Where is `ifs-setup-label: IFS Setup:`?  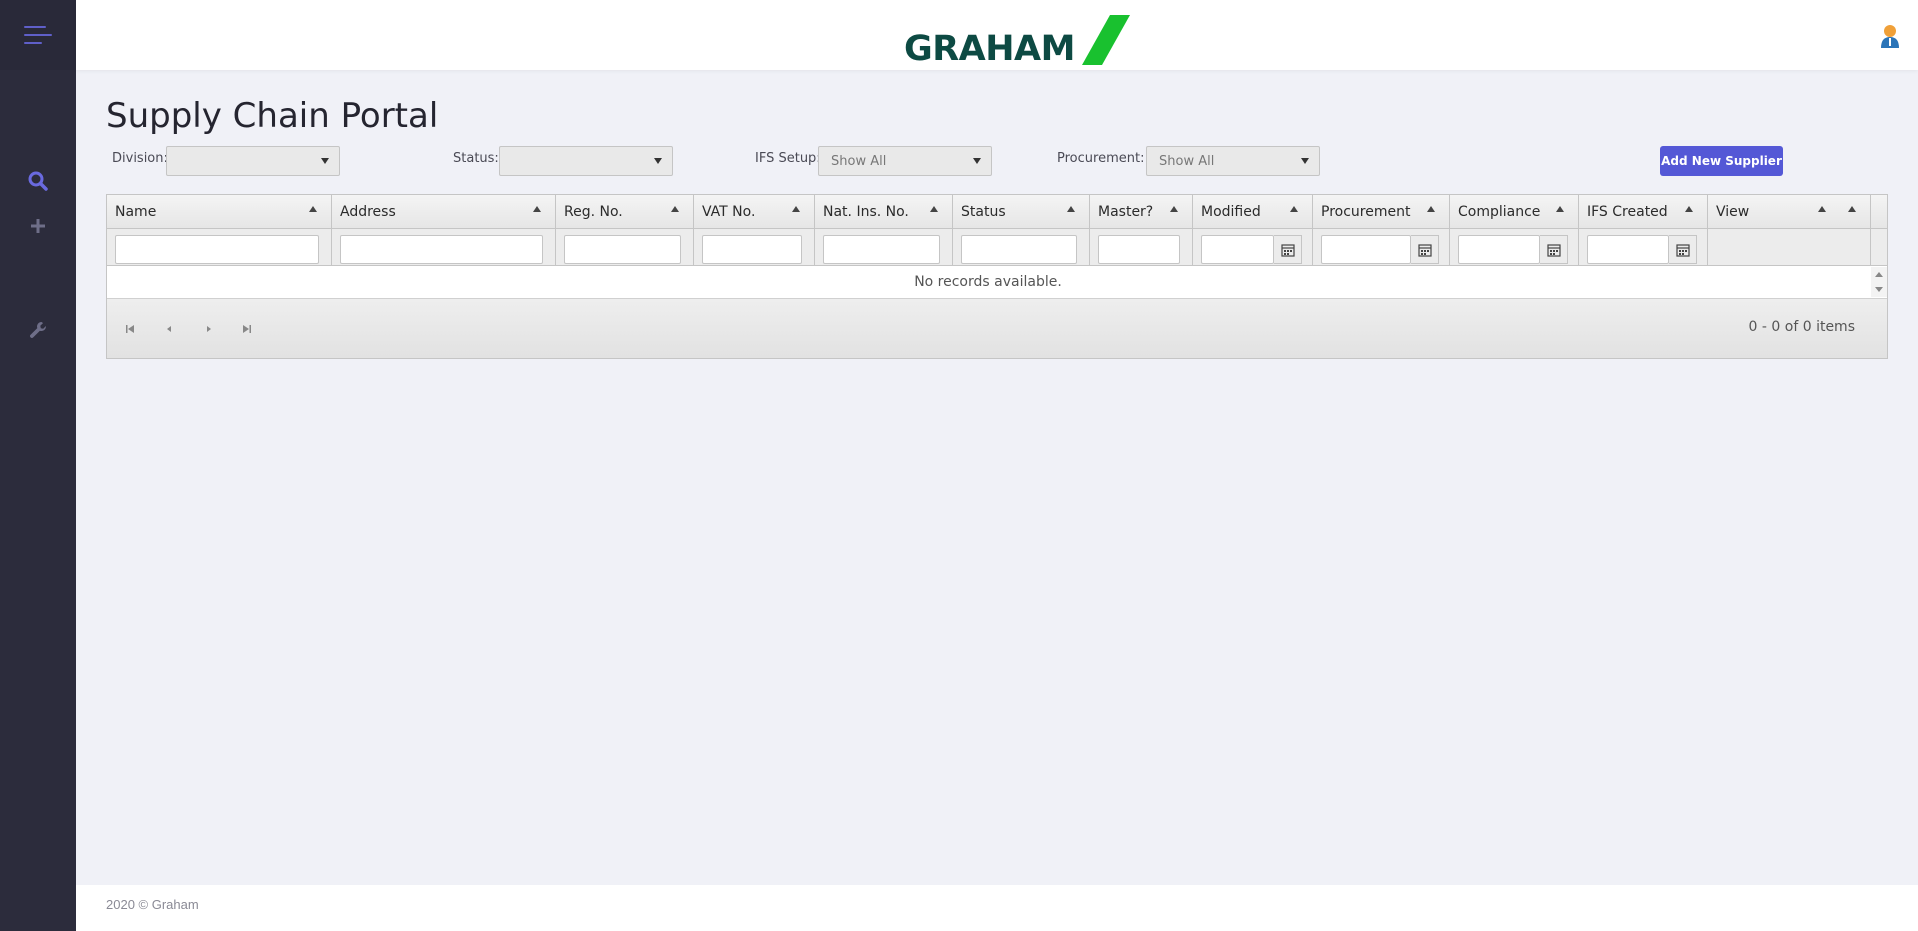
ifs-setup-label: IFS Setup: is located at coordinates (788, 158).